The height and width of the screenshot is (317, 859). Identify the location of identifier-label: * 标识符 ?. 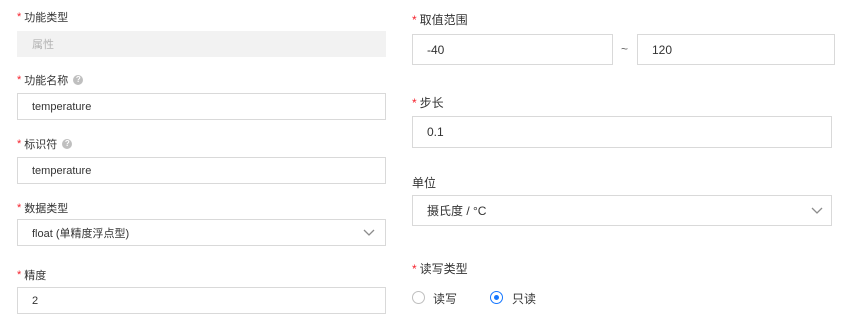
(45, 144).